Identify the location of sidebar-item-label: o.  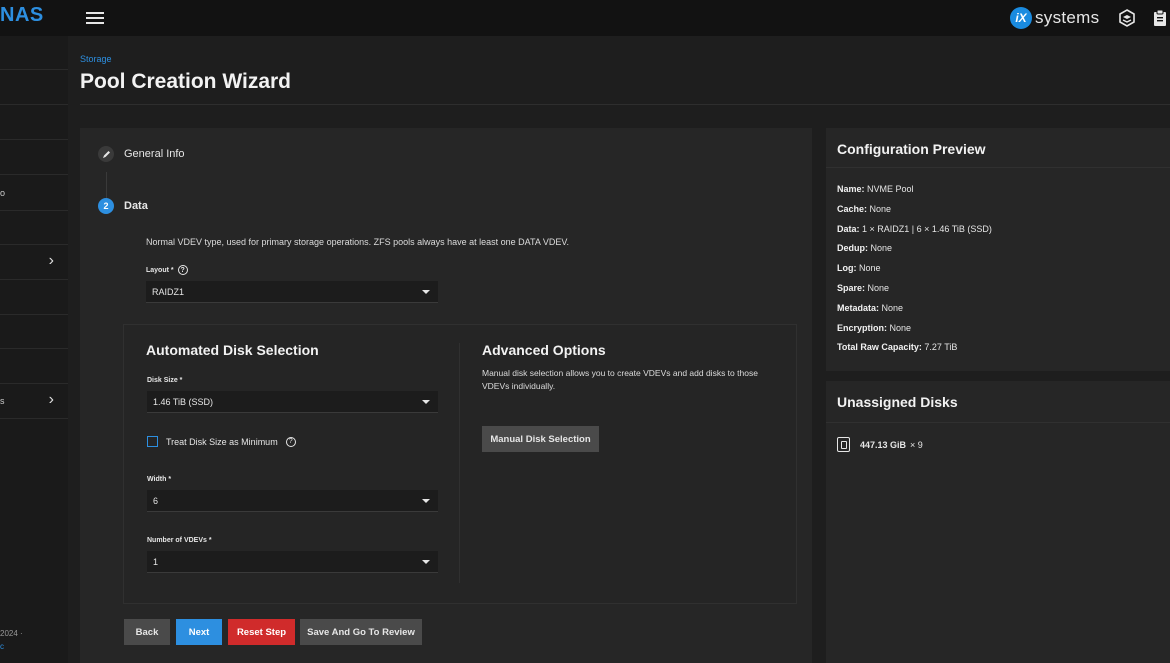
(3, 193).